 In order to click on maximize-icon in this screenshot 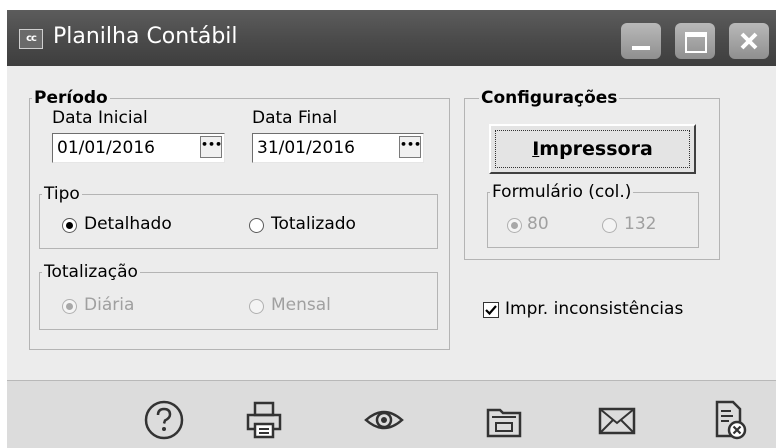, I will do `click(696, 42)`.